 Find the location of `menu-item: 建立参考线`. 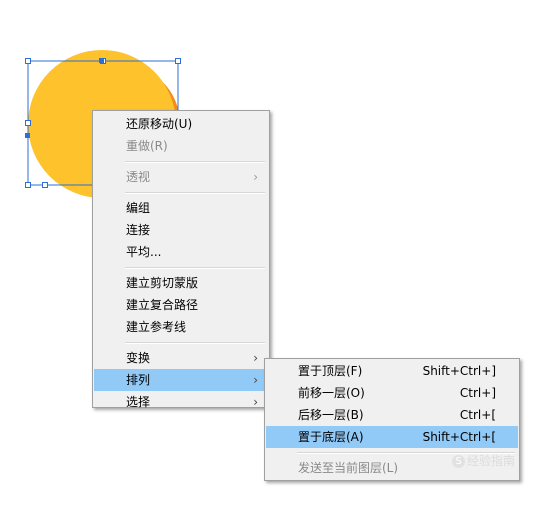

menu-item: 建立参考线 is located at coordinates (181, 327).